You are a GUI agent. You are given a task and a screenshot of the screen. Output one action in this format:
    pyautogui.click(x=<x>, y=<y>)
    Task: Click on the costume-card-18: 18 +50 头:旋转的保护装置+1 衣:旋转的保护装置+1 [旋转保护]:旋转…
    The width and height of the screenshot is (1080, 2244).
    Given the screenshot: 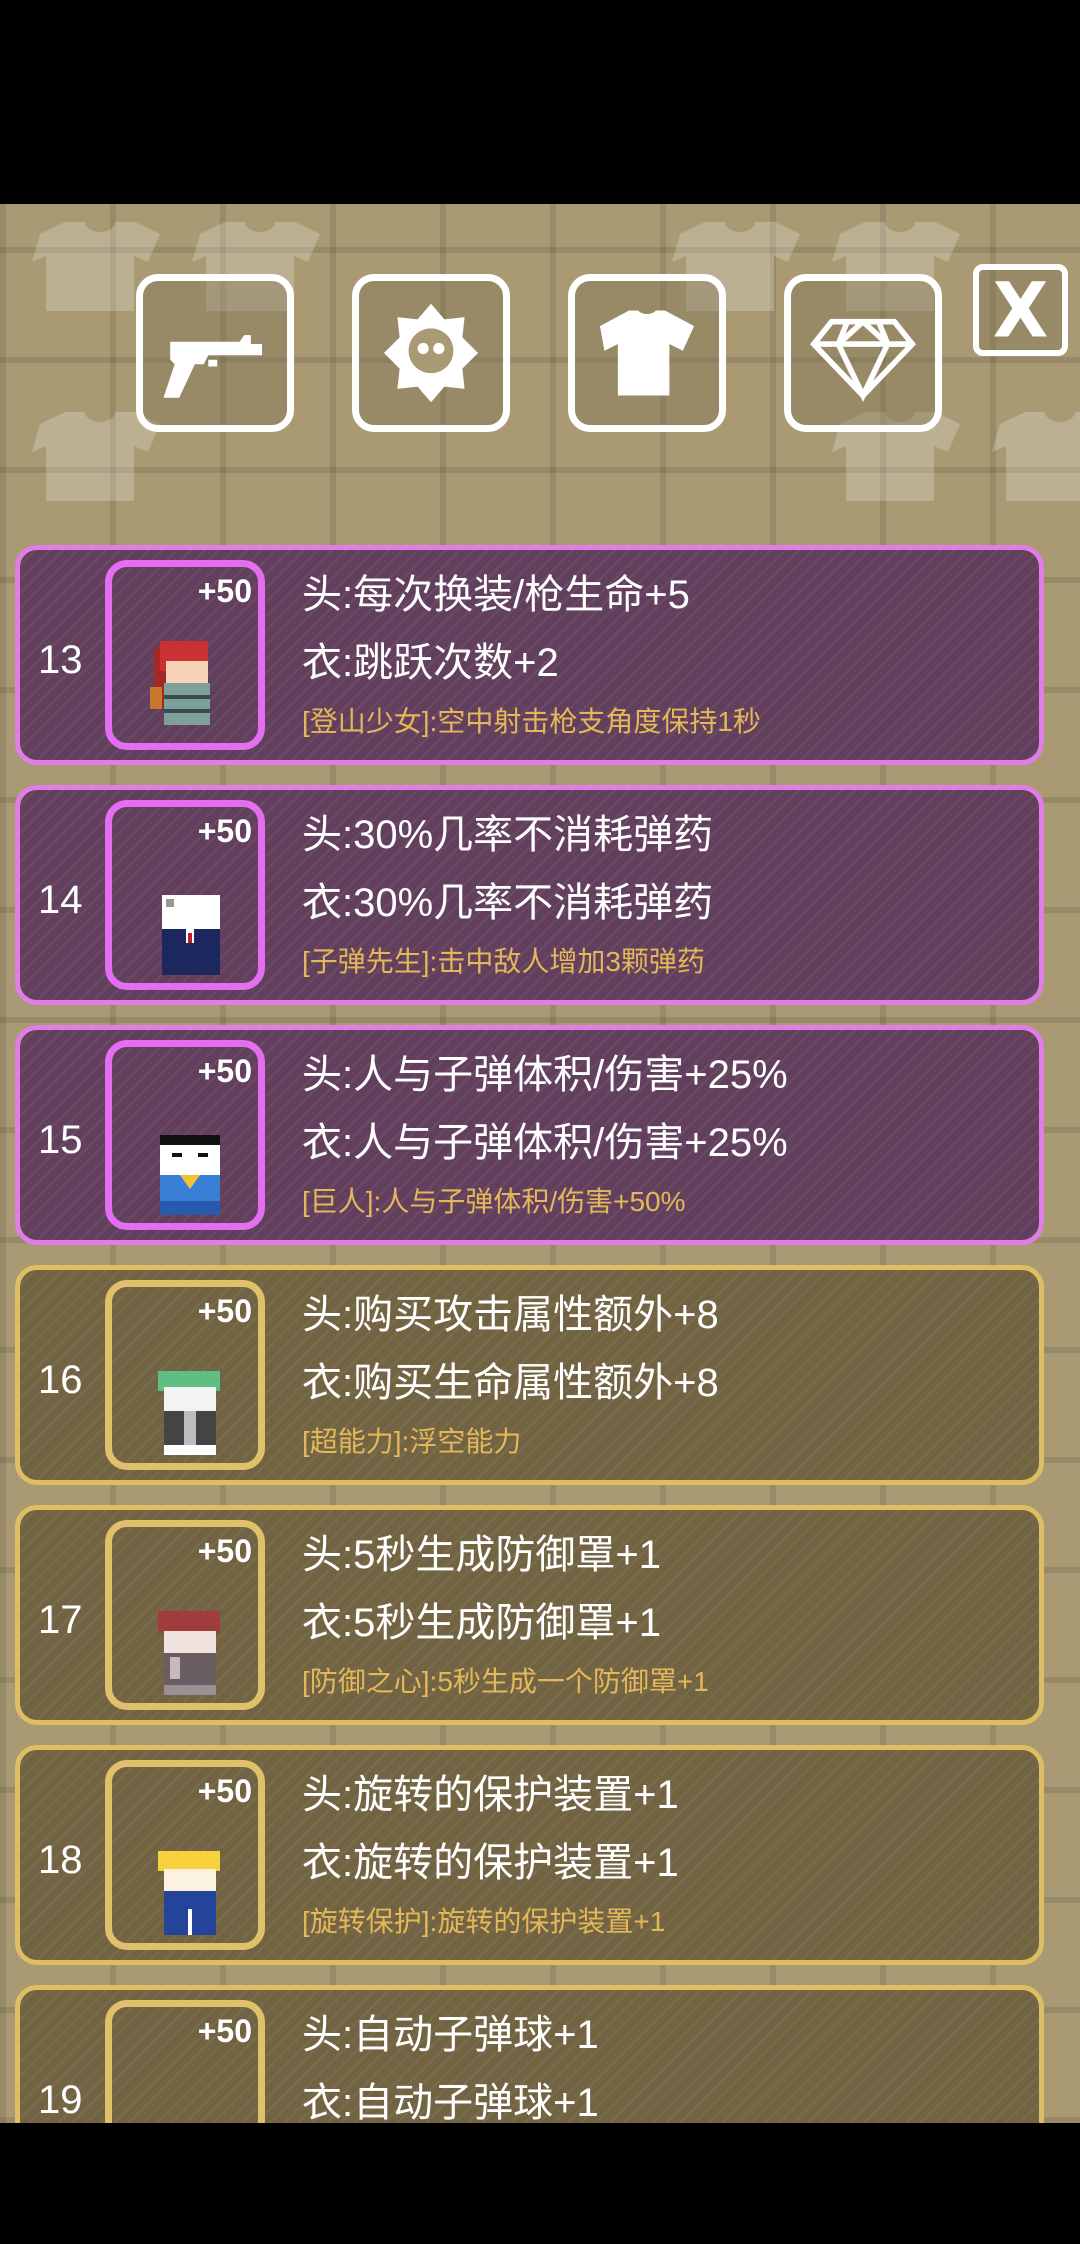 What is the action you would take?
    pyautogui.click(x=529, y=1855)
    